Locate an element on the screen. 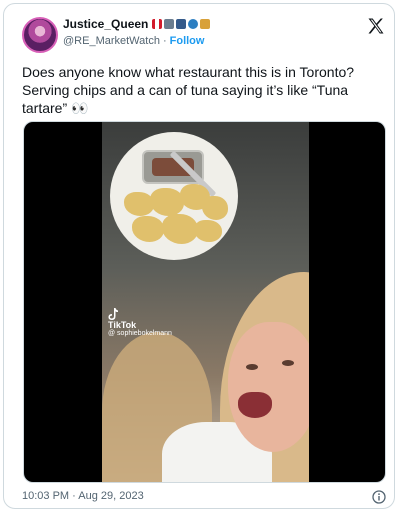 The image size is (400, 514). flag-emoji-icon is located at coordinates (157, 24).